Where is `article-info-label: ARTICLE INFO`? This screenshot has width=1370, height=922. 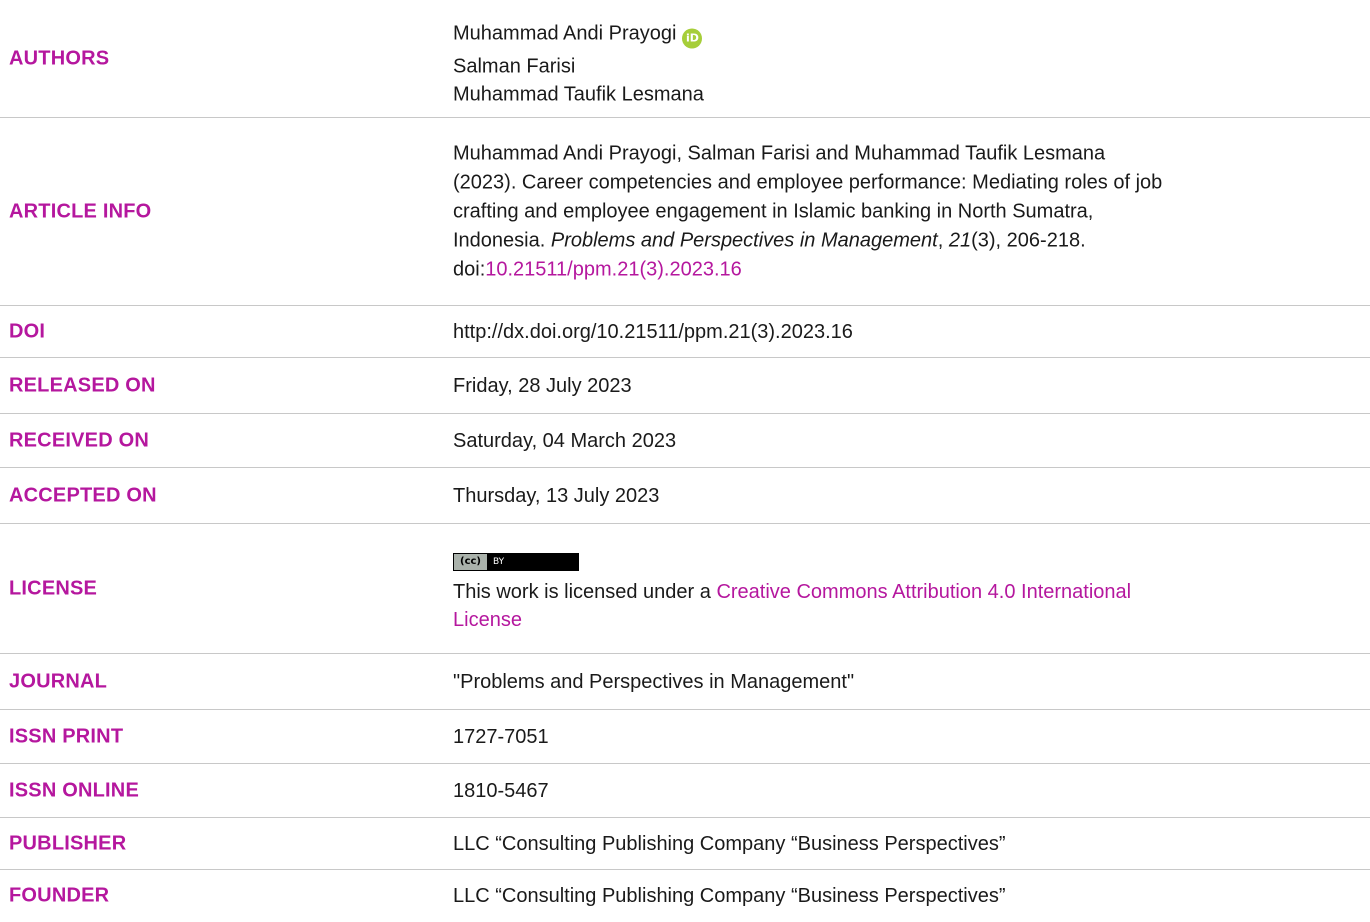
article-info-label: ARTICLE INFO is located at coordinates (80, 211).